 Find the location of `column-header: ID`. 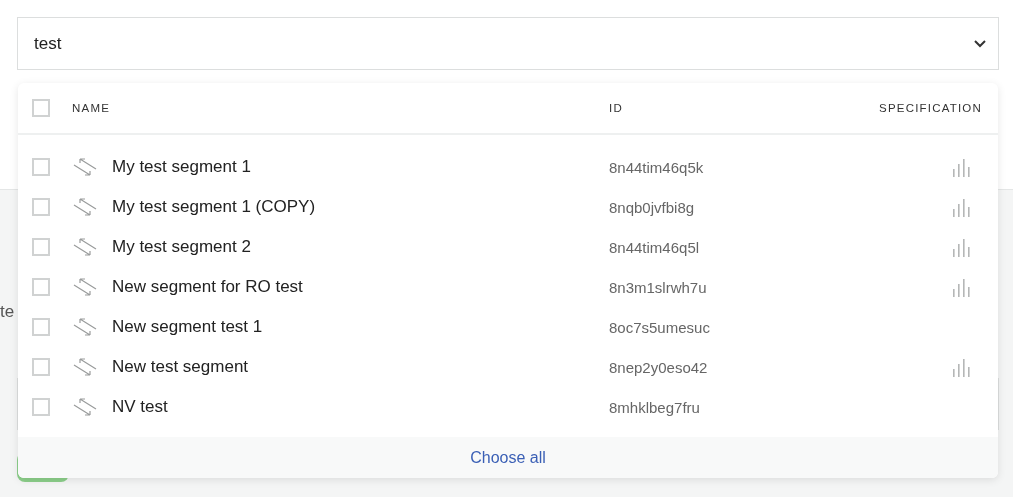

column-header: ID is located at coordinates (616, 108).